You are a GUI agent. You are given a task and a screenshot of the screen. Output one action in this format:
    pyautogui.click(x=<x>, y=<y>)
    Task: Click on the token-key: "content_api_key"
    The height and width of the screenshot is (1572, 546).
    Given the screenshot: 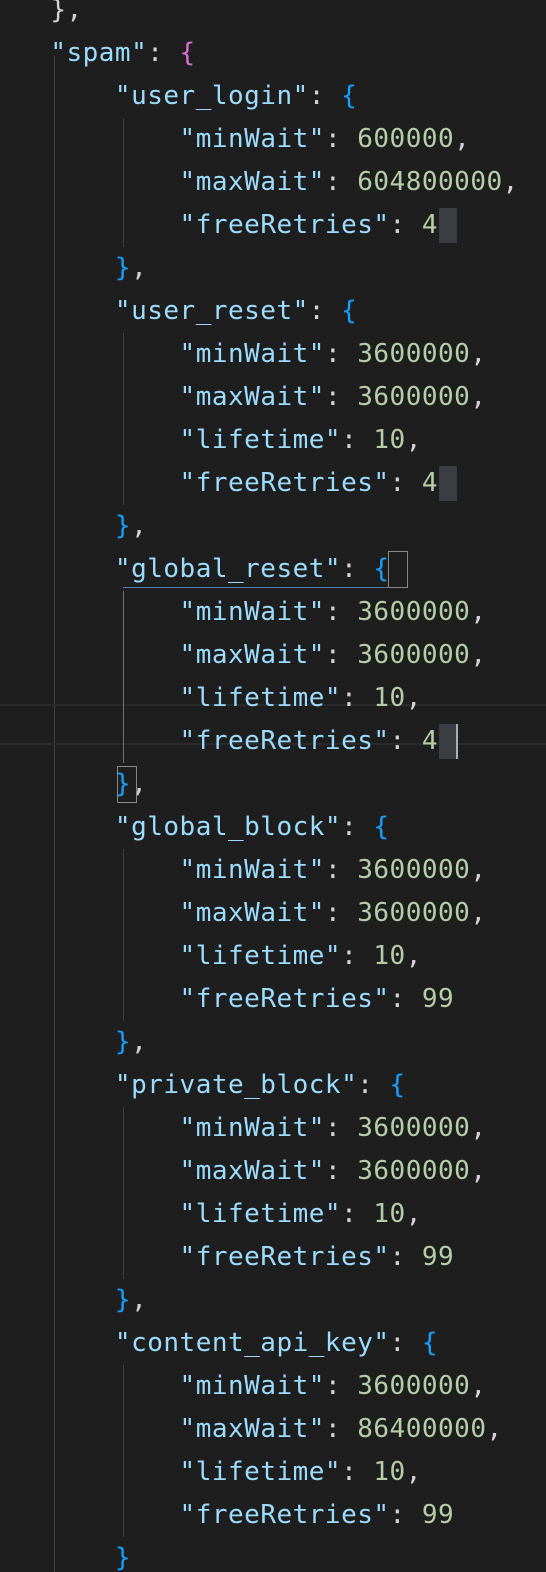 What is the action you would take?
    pyautogui.click(x=252, y=1343)
    